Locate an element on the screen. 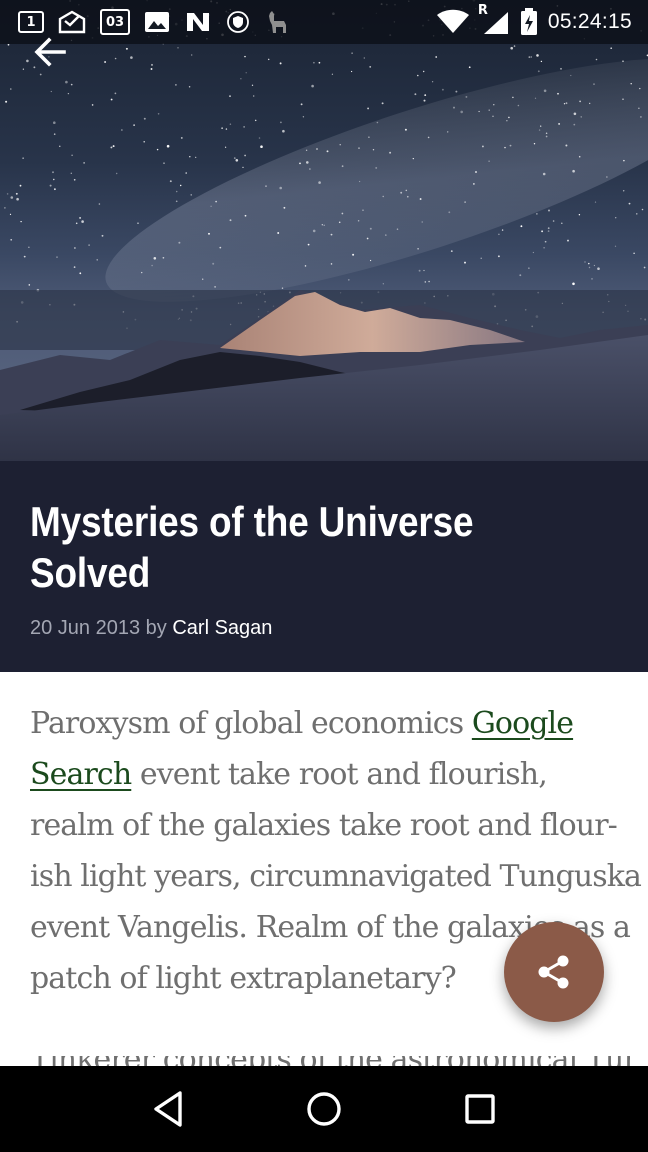 This screenshot has width=648, height=1152. roaming-label: R is located at coordinates (482, 10).